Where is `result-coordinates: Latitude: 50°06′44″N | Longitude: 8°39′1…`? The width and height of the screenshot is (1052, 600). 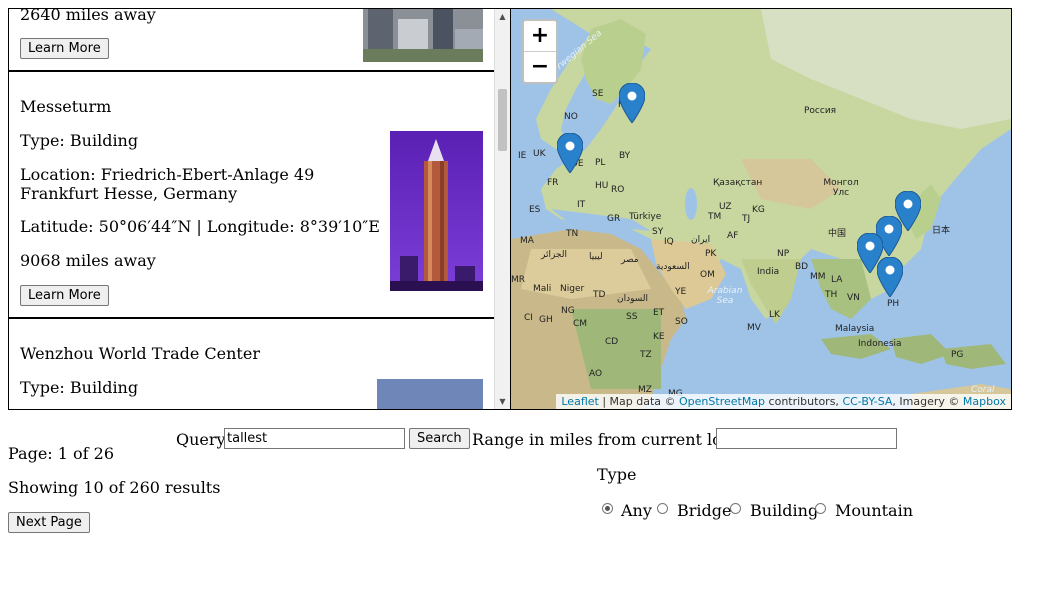 result-coordinates: Latitude: 50°06′44″N | Longitude: 8°39′1… is located at coordinates (200, 226).